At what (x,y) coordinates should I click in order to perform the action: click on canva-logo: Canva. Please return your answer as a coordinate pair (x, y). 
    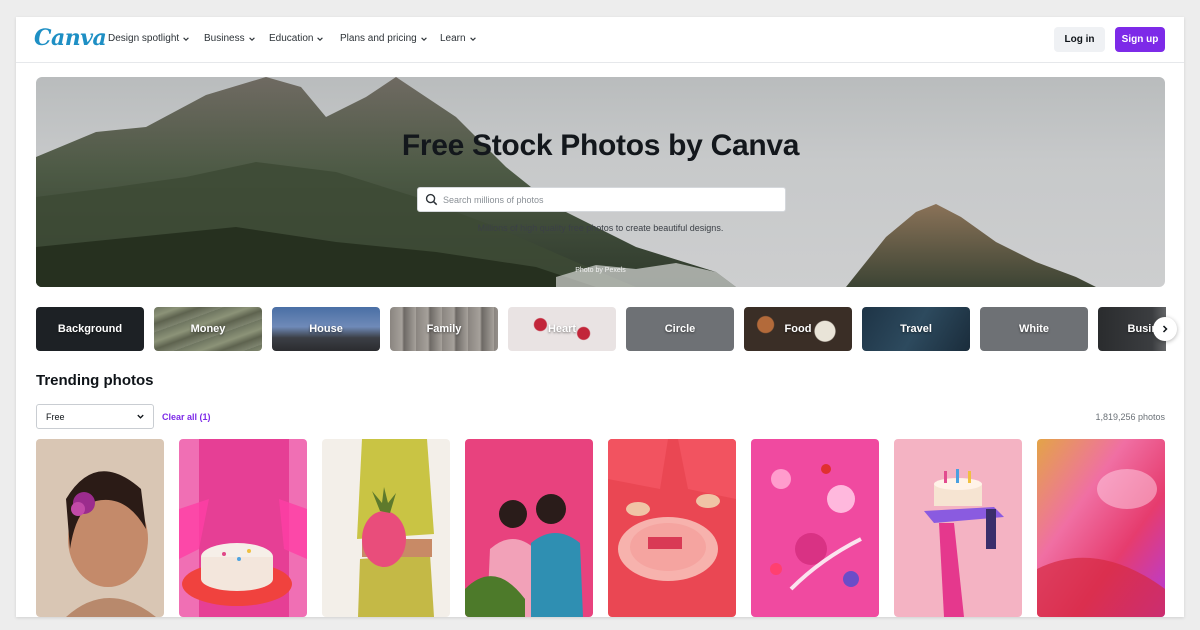
    Looking at the image, I should click on (70, 38).